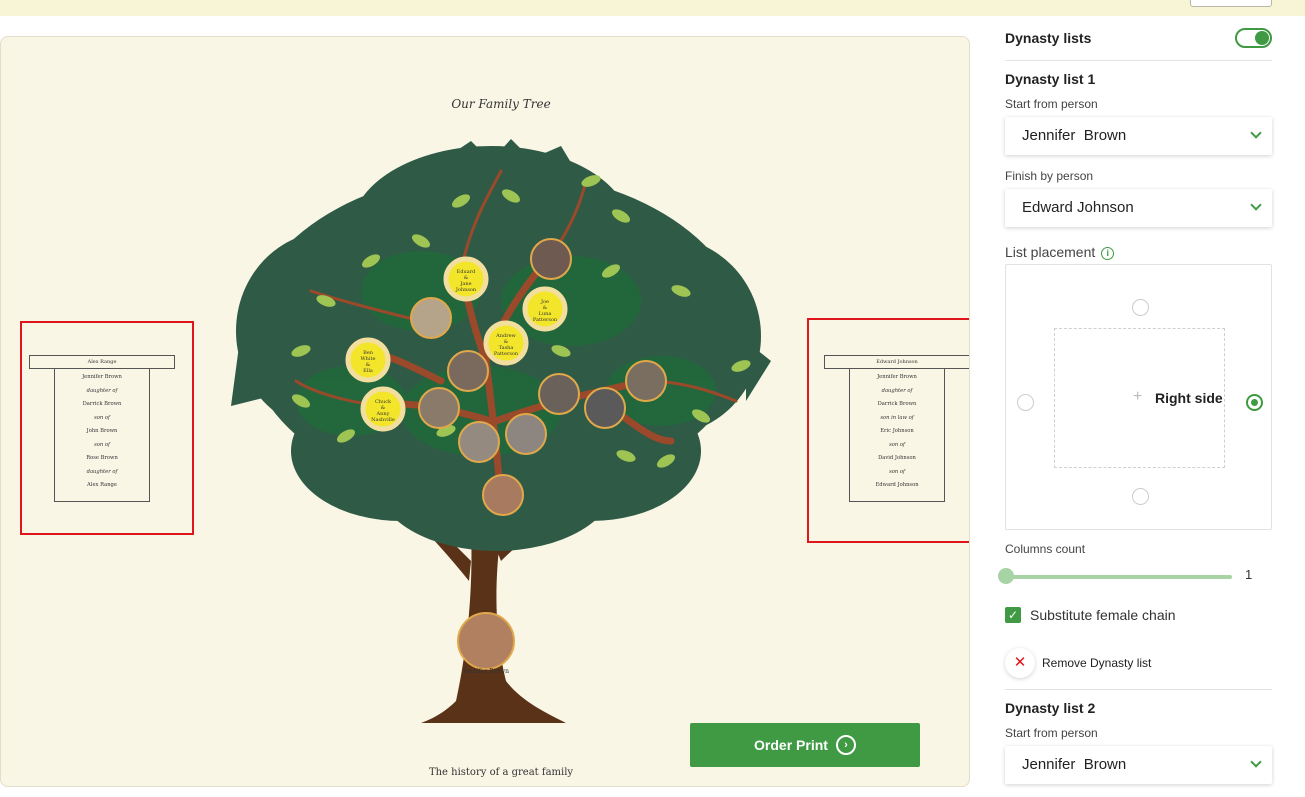  I want to click on placement-left-radio, so click(1025, 402).